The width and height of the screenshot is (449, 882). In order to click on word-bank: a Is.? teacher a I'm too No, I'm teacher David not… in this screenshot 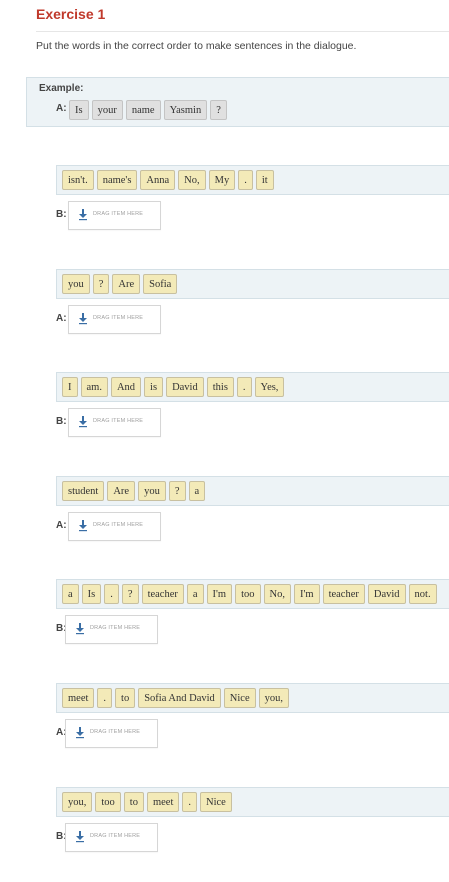, I will do `click(252, 594)`.